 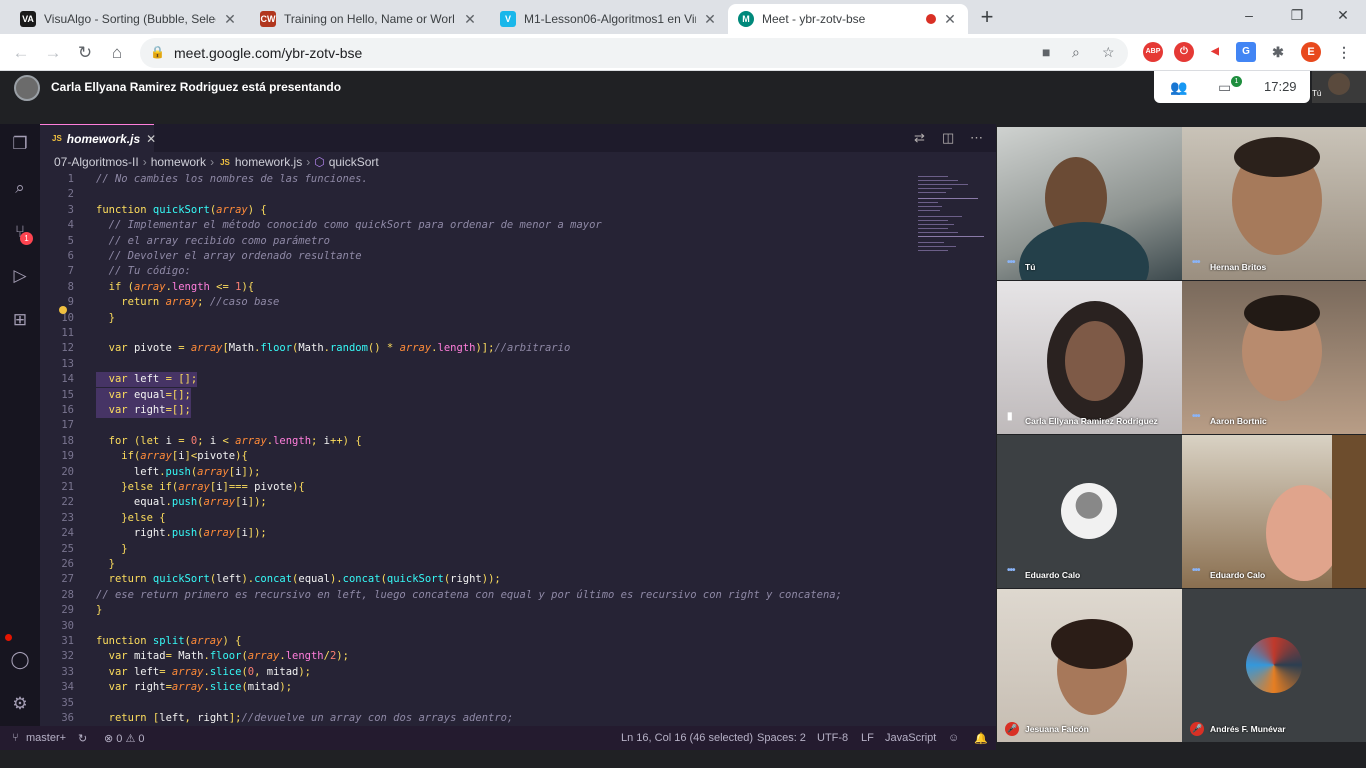 What do you see at coordinates (1089, 203) in the screenshot?
I see `participant-tile: ••• Tú` at bounding box center [1089, 203].